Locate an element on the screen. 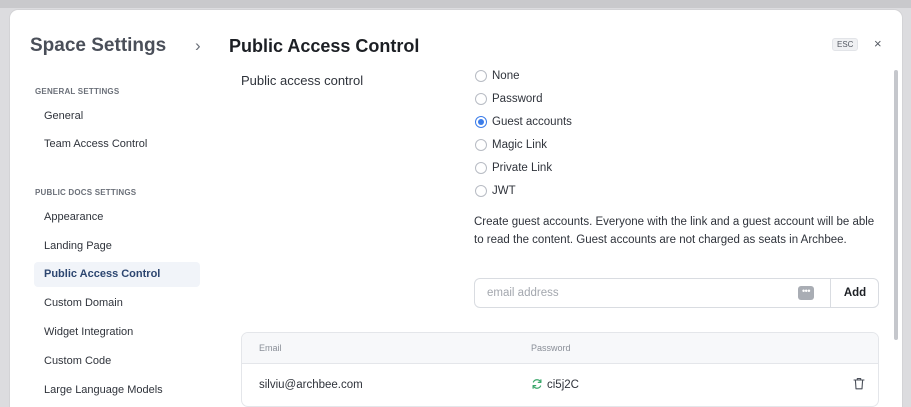  guest-email-cell: silviu@archbee.com is located at coordinates (311, 385).